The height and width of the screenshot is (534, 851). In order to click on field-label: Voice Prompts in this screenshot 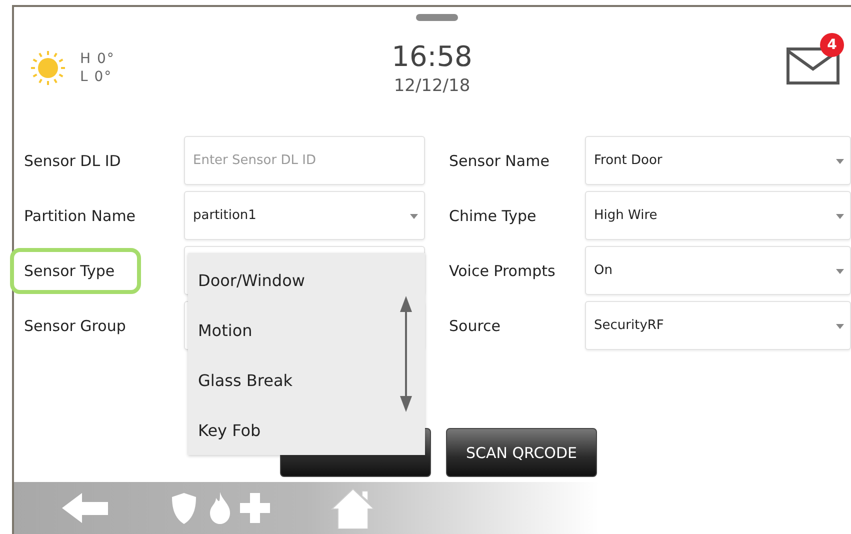, I will do `click(502, 271)`.